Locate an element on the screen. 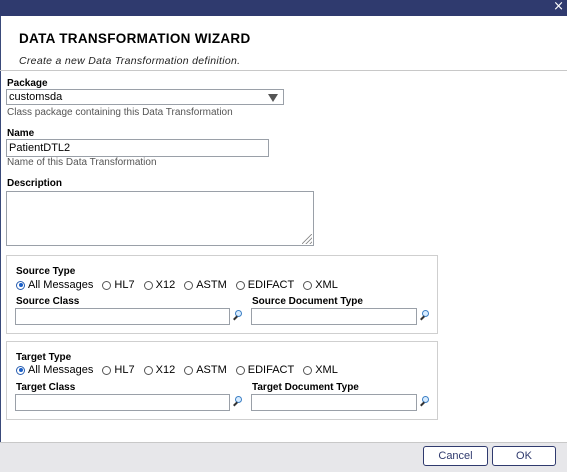 The width and height of the screenshot is (567, 472). target-radio-hl7: HL7 is located at coordinates (118, 370).